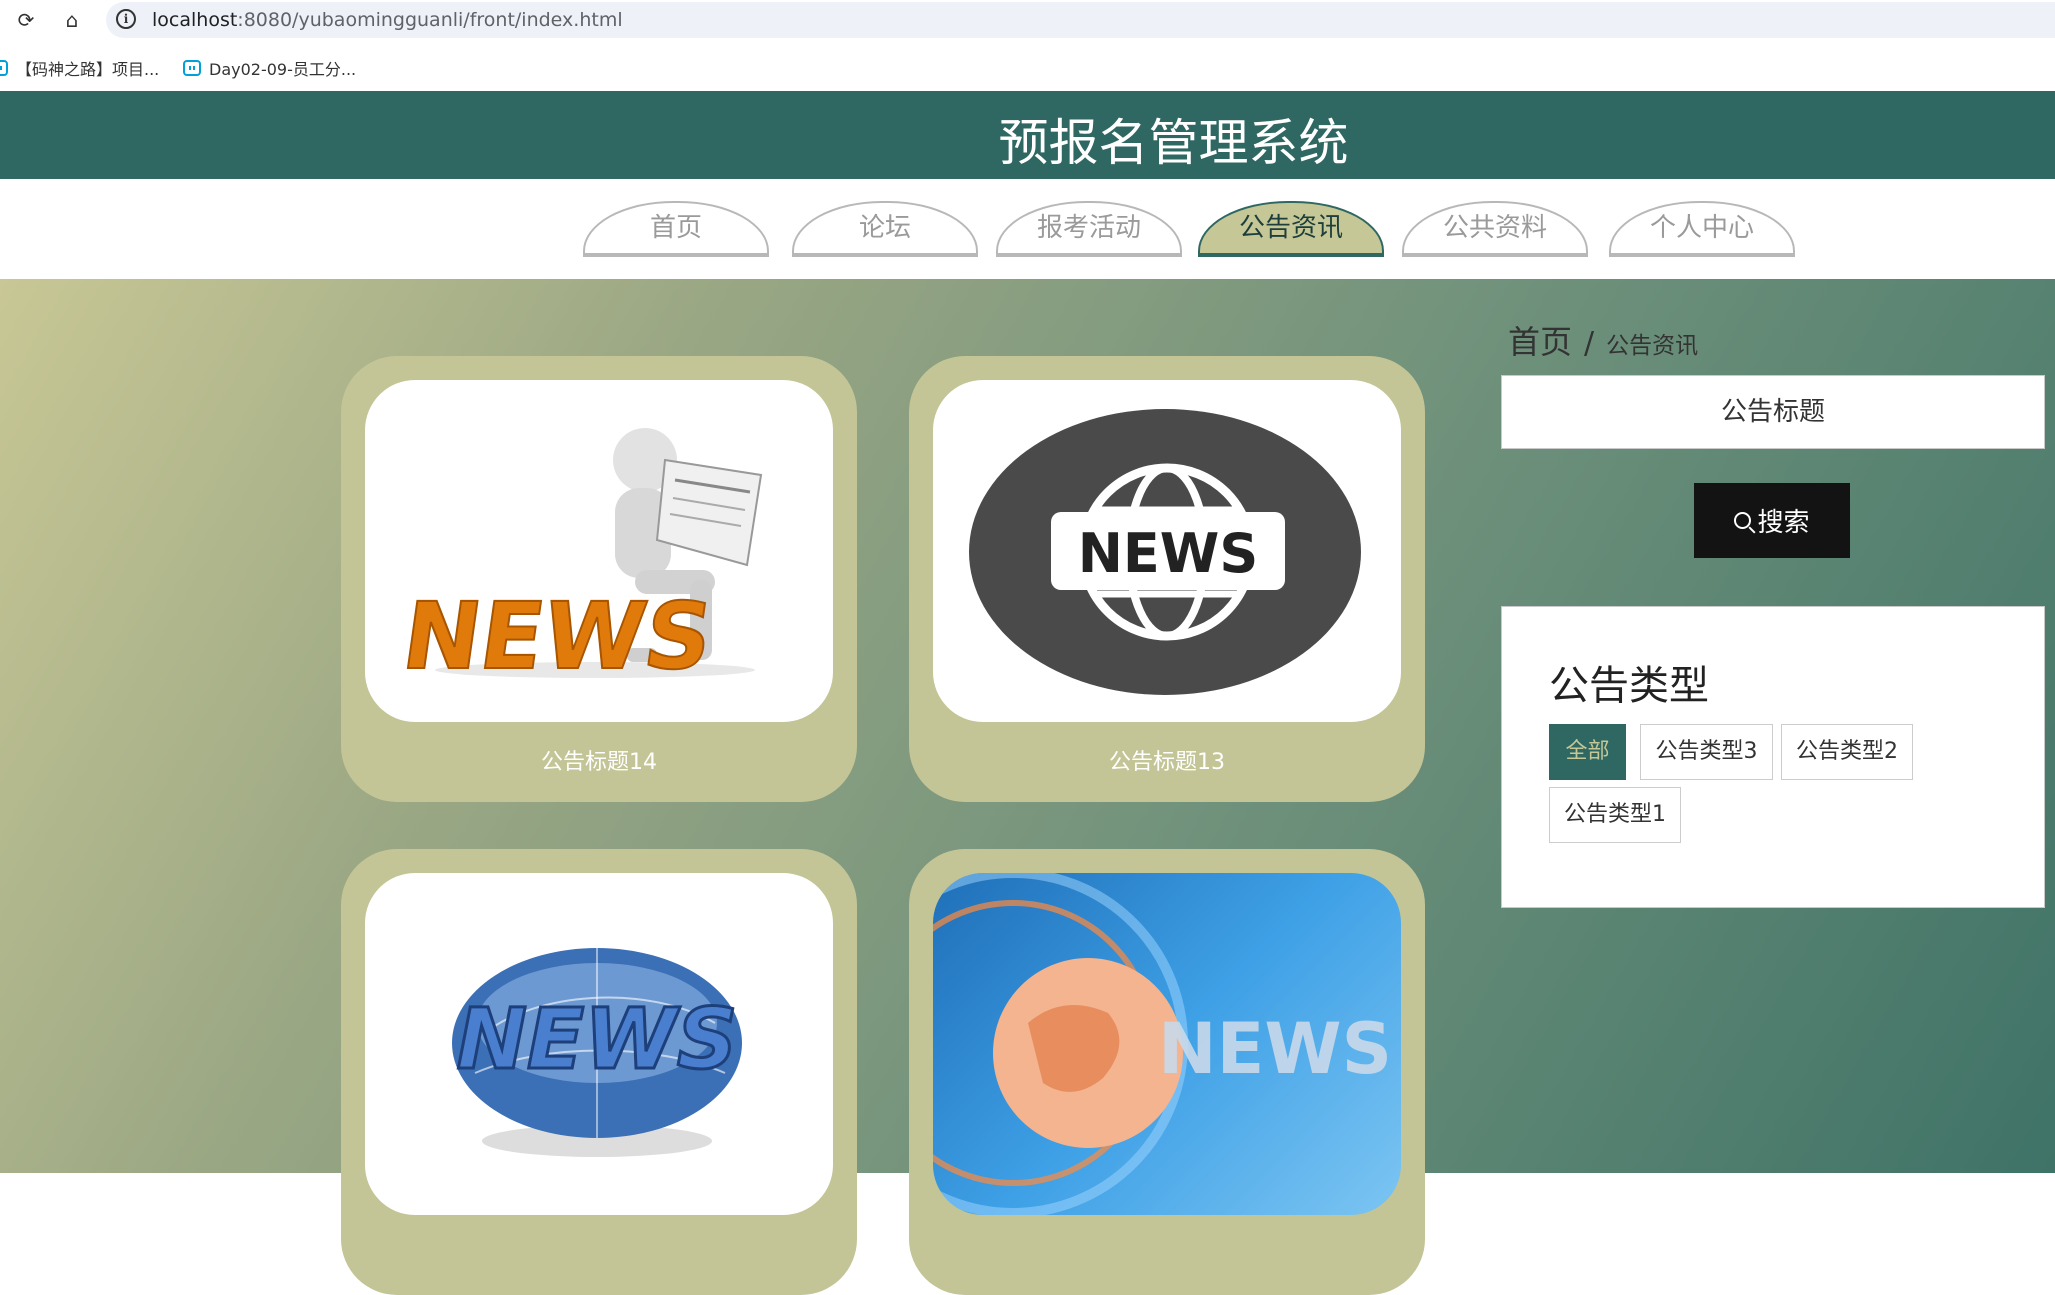 This screenshot has height=1295, width=2055. What do you see at coordinates (1847, 752) in the screenshot?
I see `type-filter-2: 公告类型2` at bounding box center [1847, 752].